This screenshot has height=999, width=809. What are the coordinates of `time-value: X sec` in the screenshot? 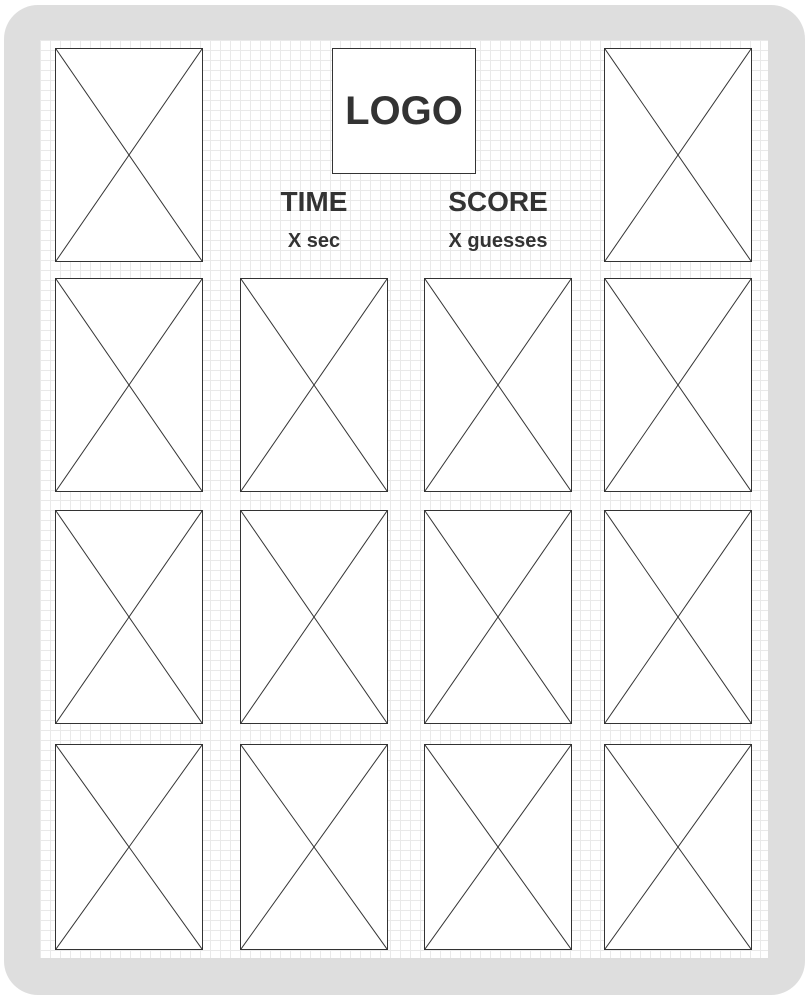 It's located at (314, 241).